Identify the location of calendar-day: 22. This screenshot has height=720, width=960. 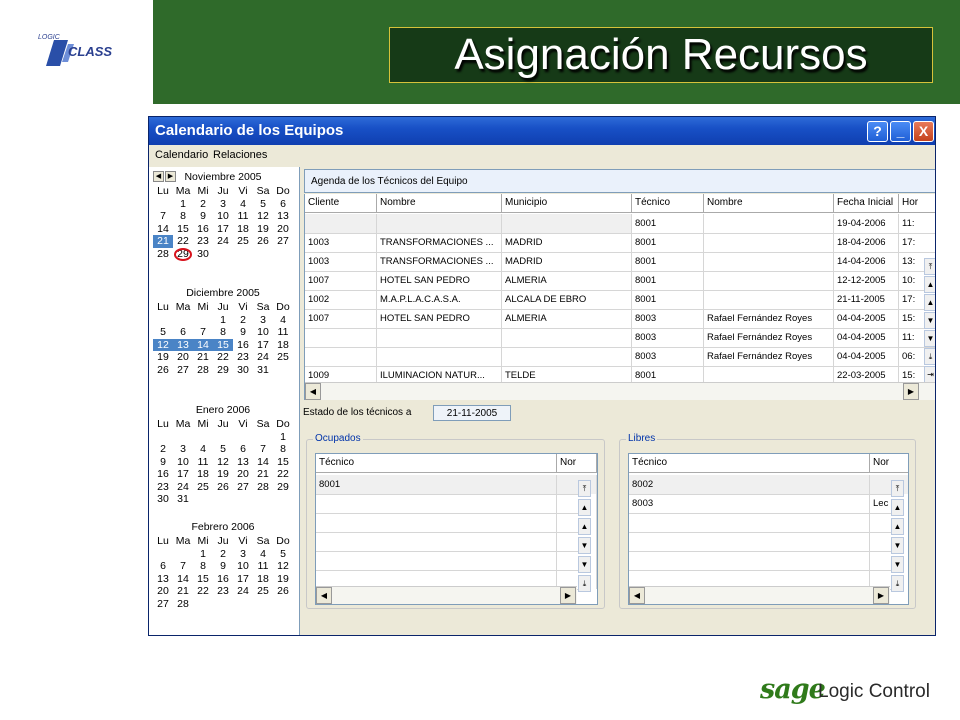
(223, 357).